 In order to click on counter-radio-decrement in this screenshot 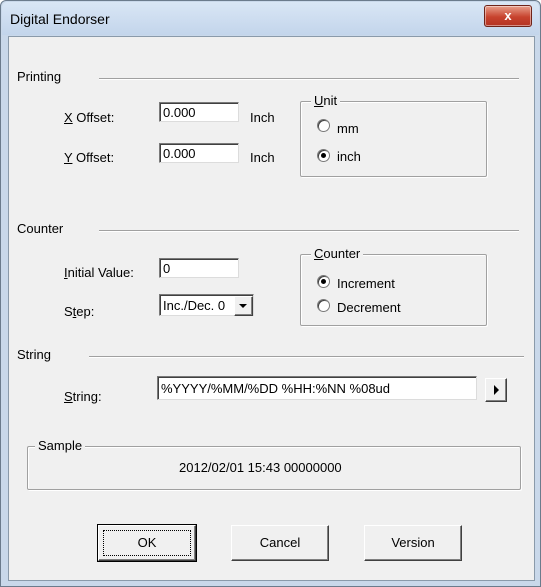, I will do `click(323, 305)`.